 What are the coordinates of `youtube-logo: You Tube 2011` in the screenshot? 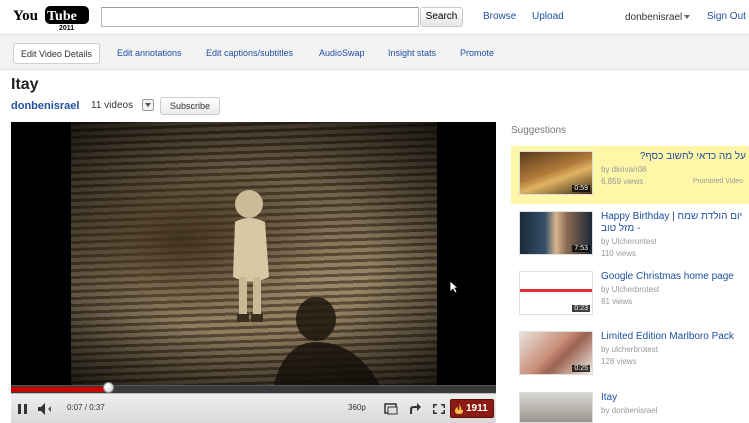 It's located at (51, 17).